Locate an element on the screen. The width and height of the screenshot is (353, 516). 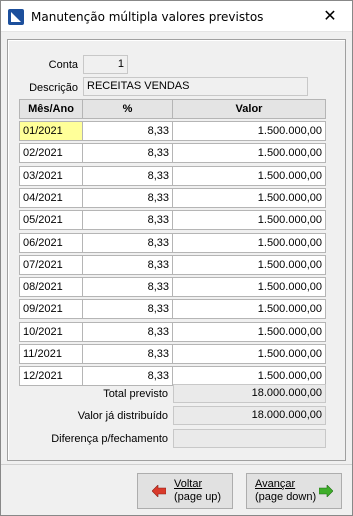
cell-mes-ano: 09/2021 is located at coordinates (51, 309).